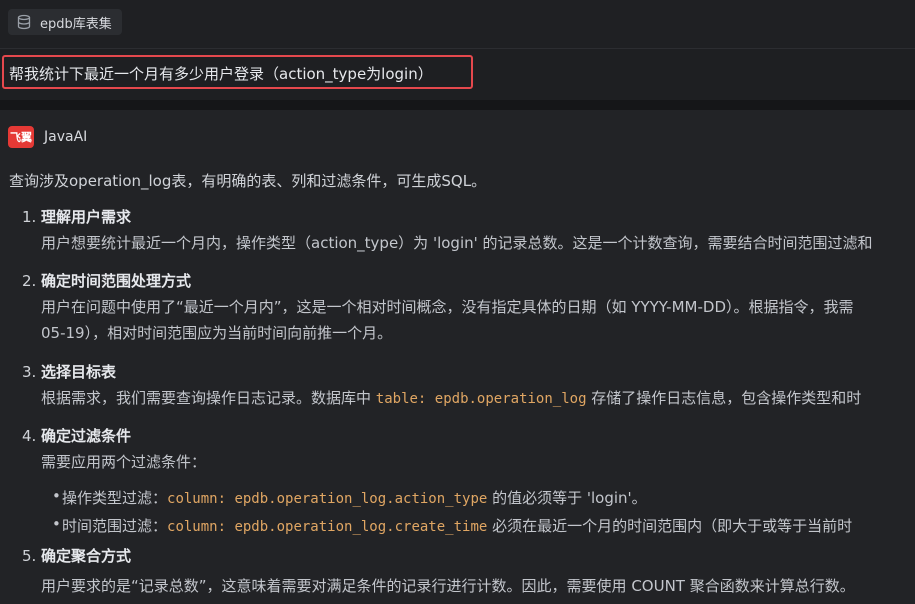  I want to click on divider, so click(457, 105).